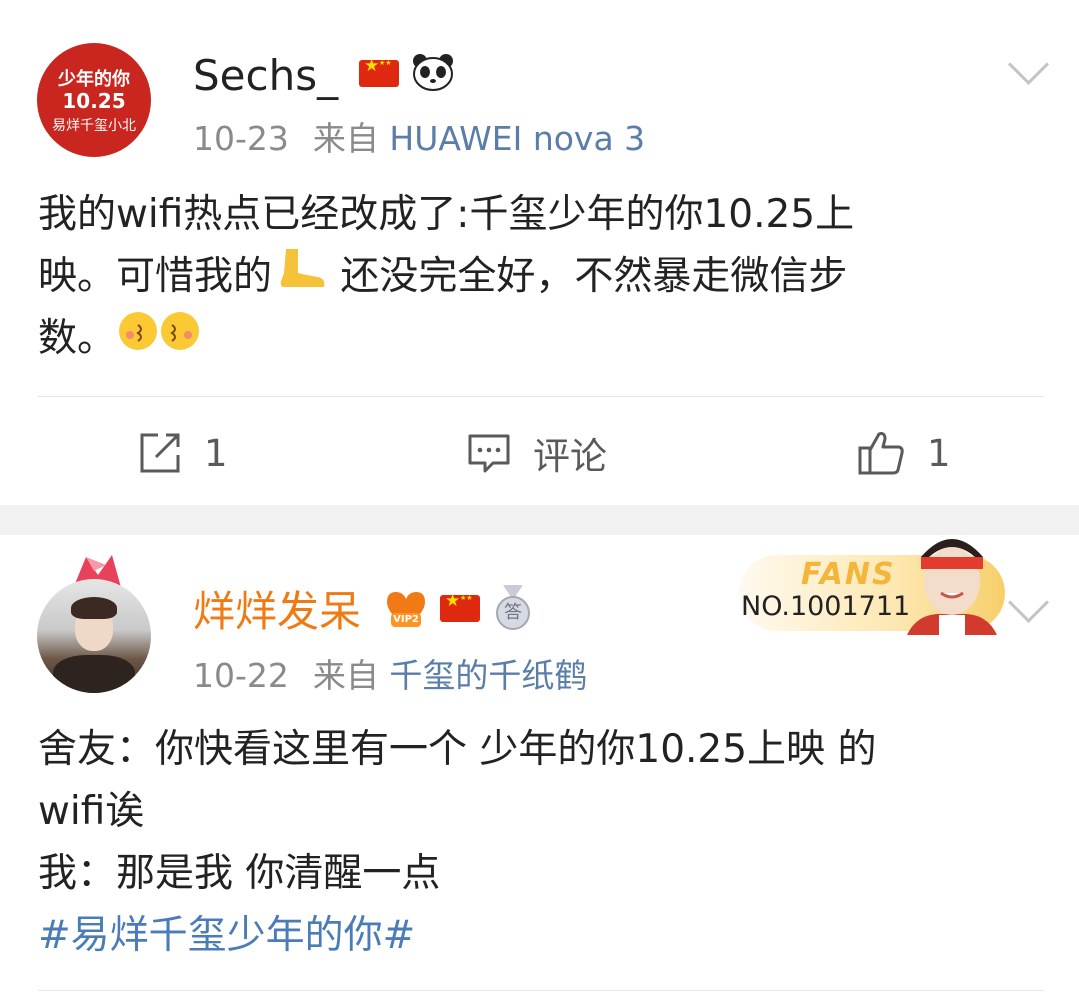 The width and height of the screenshot is (1079, 995). What do you see at coordinates (277, 612) in the screenshot?
I see `username: 烊烊发呆` at bounding box center [277, 612].